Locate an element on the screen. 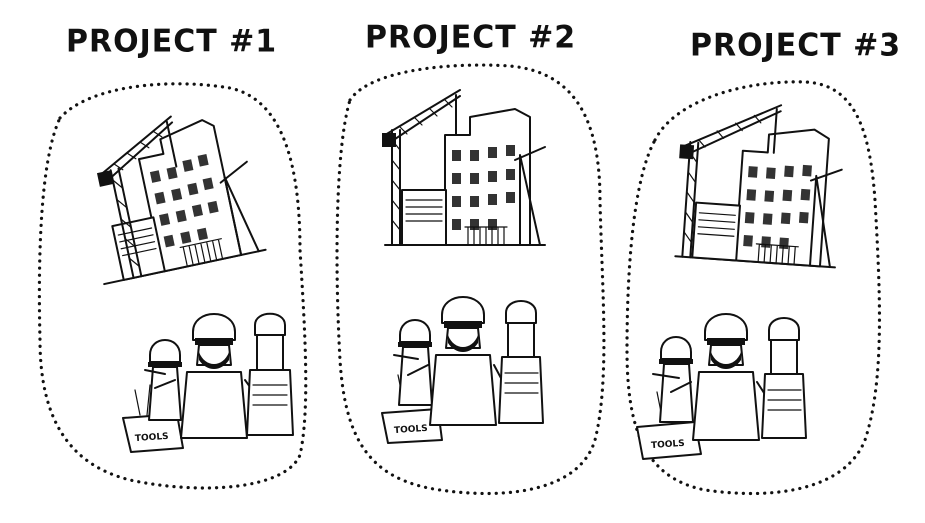 This screenshot has height=523, width=925. project-1-workers: TOOLS is located at coordinates (208, 382).